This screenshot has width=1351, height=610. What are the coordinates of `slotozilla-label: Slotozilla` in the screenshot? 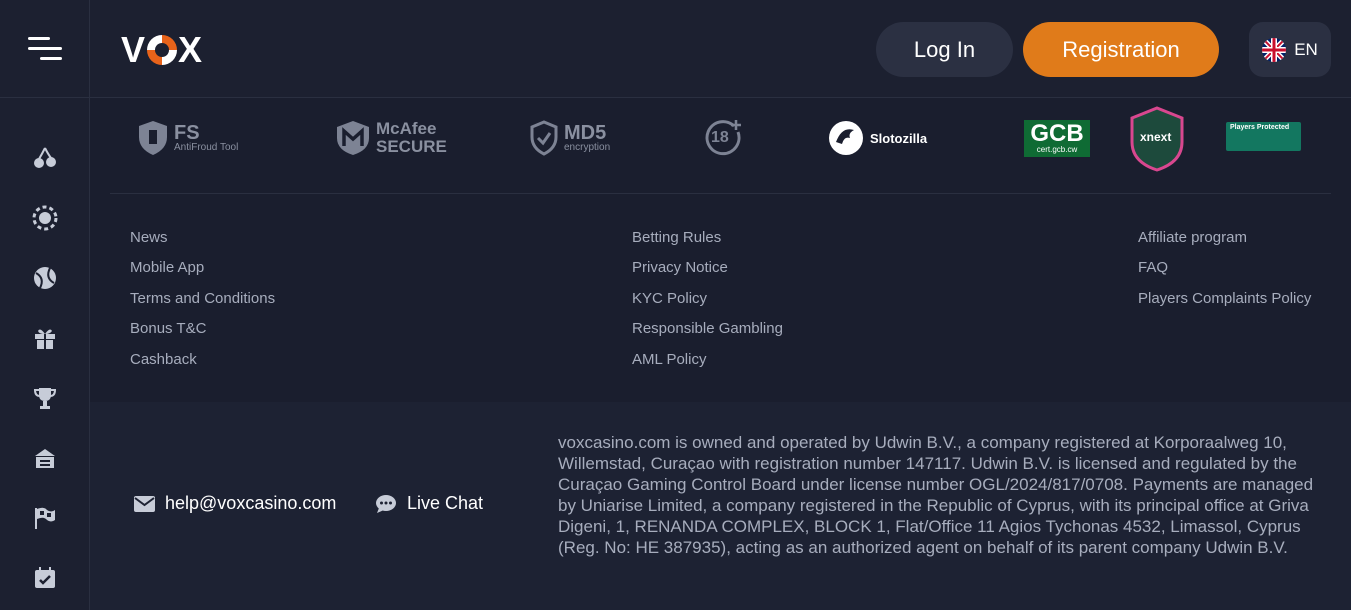 It's located at (899, 138).